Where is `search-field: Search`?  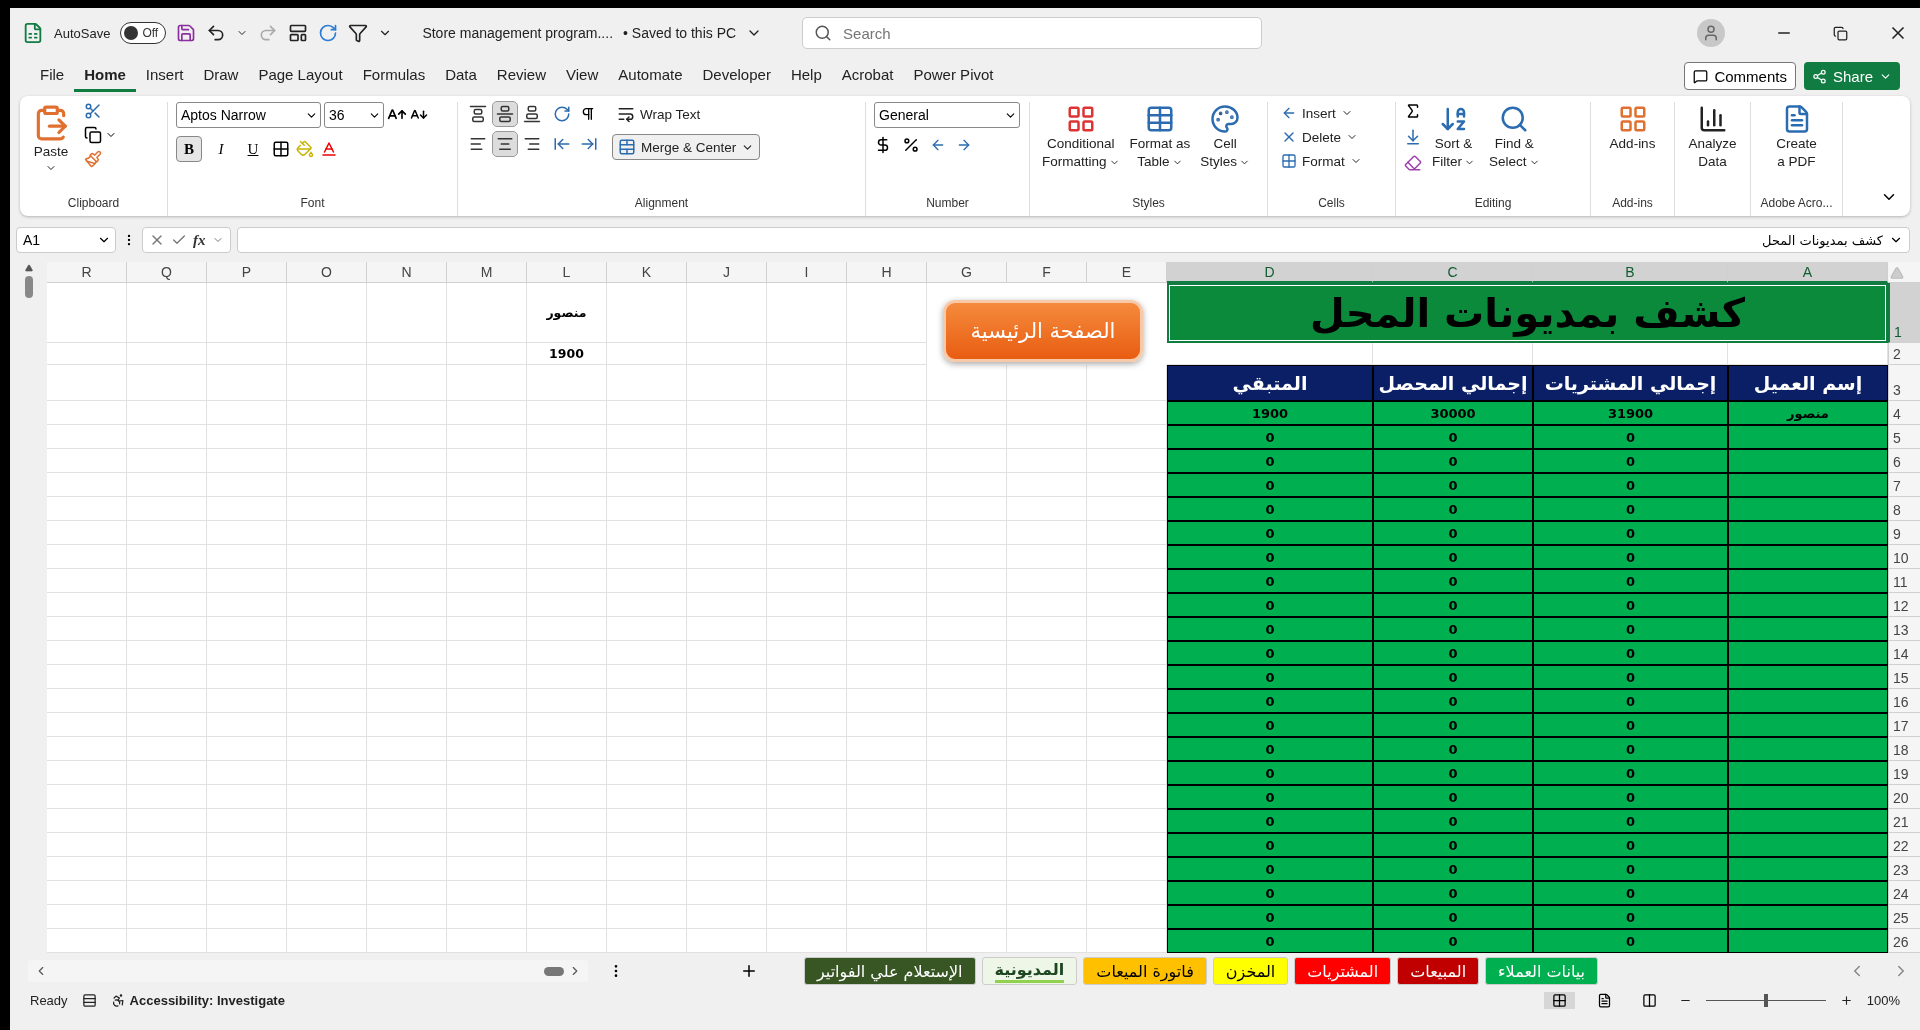 search-field: Search is located at coordinates (1032, 33).